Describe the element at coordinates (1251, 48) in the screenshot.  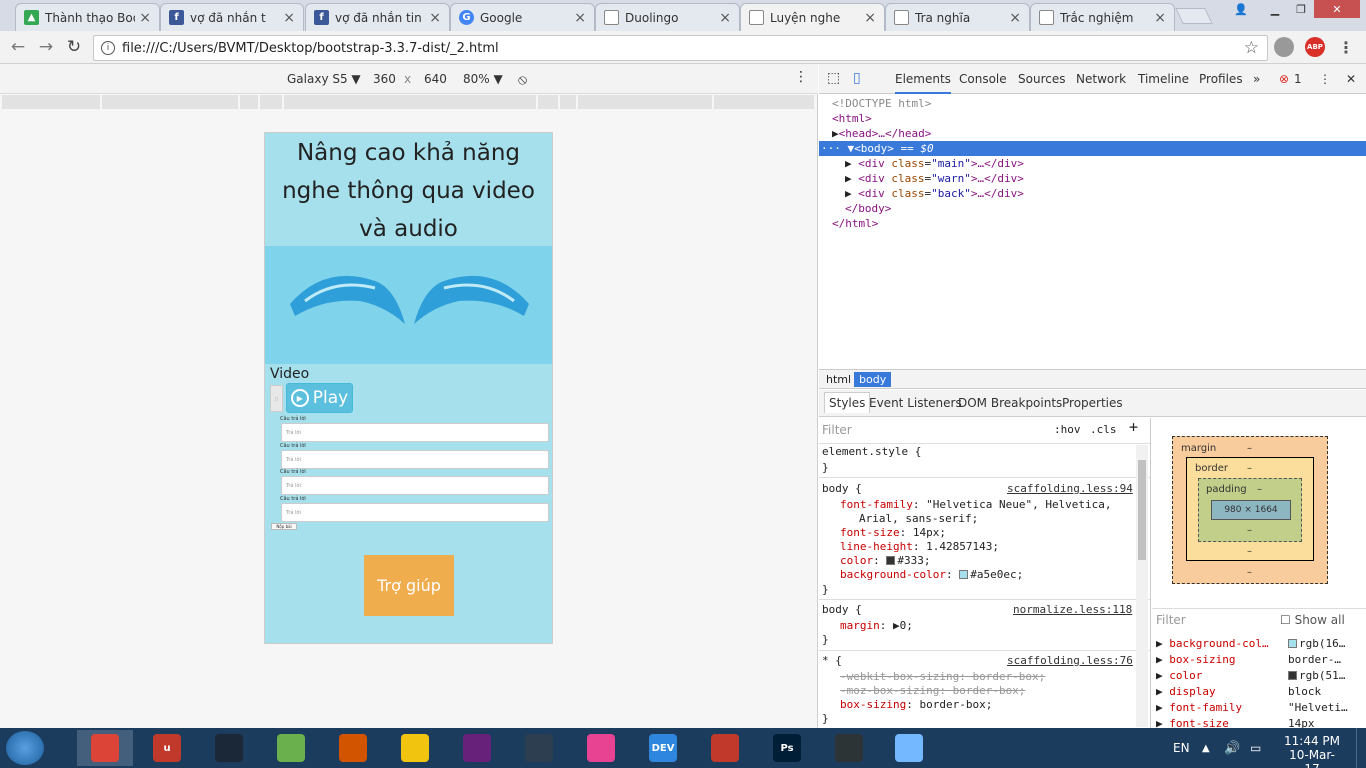
I see `bookmark-star-icon: ☆` at that location.